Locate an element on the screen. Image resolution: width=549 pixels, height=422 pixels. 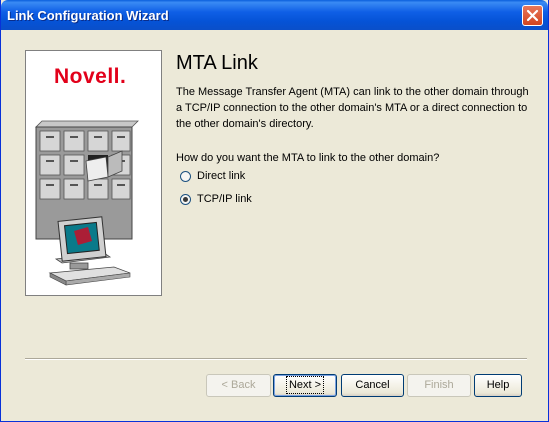
tcpip-link-option: TCP/IP link is located at coordinates (216, 199).